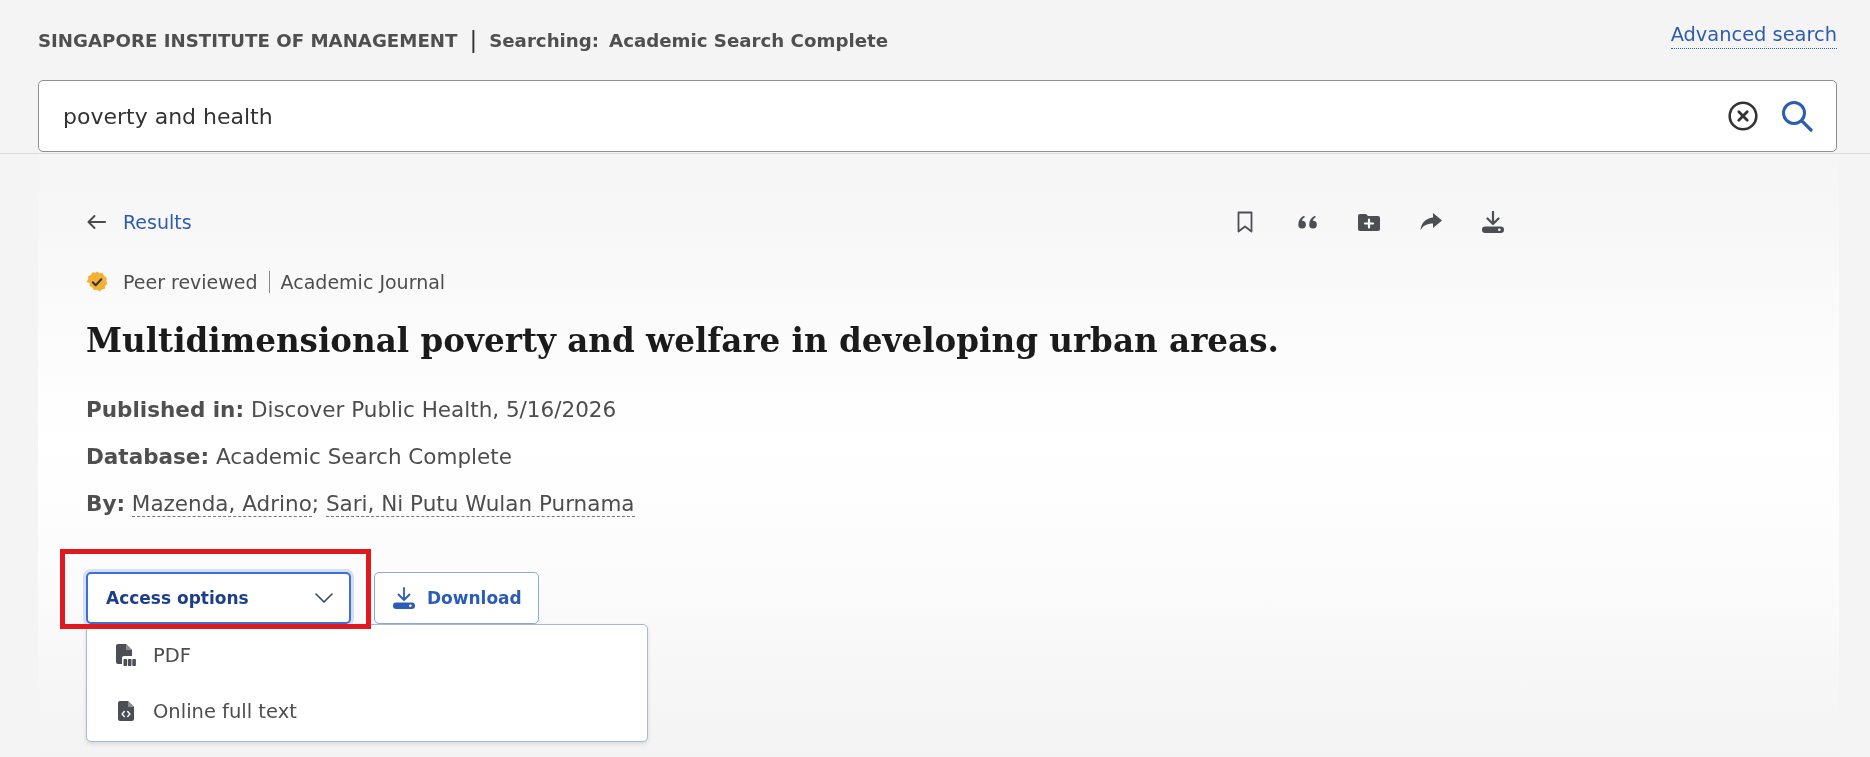 The height and width of the screenshot is (757, 1870). What do you see at coordinates (165, 409) in the screenshot?
I see `field-label: Published in:` at bounding box center [165, 409].